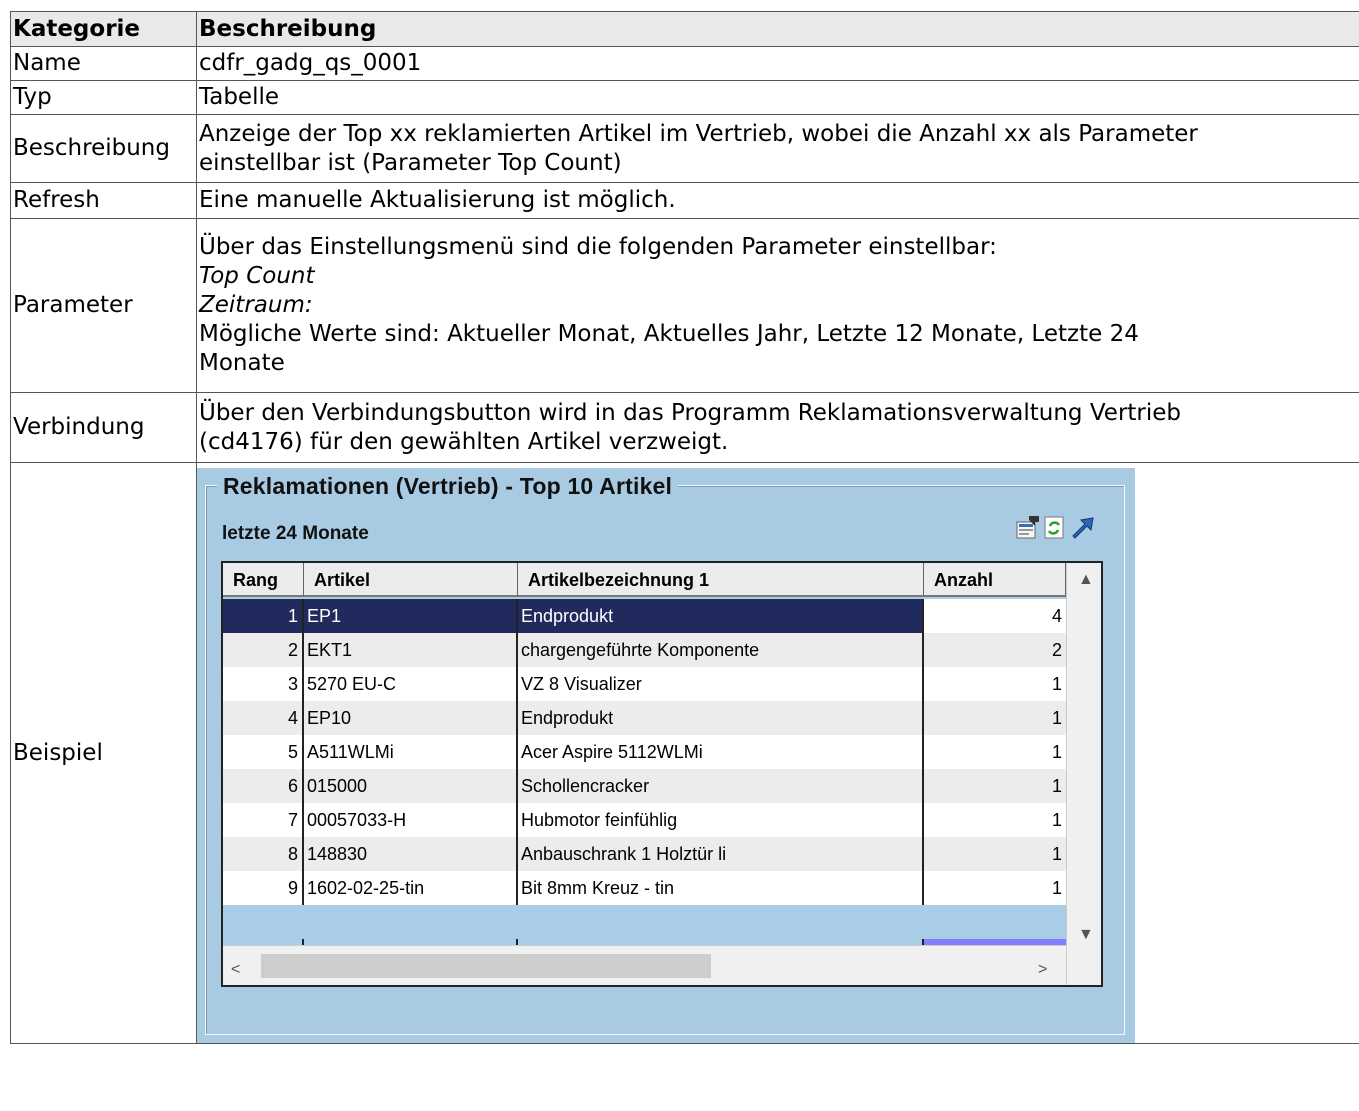 The width and height of the screenshot is (1359, 1111). What do you see at coordinates (410, 162) in the screenshot?
I see `beschreibung-line-2: einstellbar ist (Parameter Top Count)` at bounding box center [410, 162].